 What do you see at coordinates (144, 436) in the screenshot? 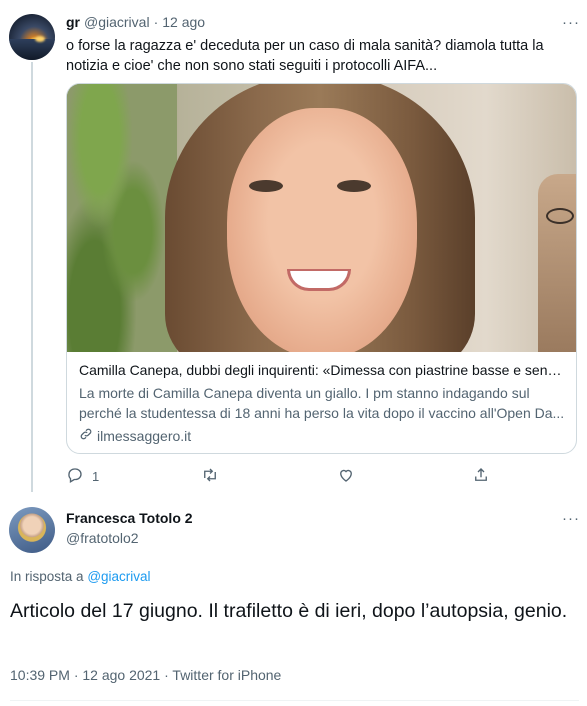
I see `card-domain: ilmessaggero.it` at bounding box center [144, 436].